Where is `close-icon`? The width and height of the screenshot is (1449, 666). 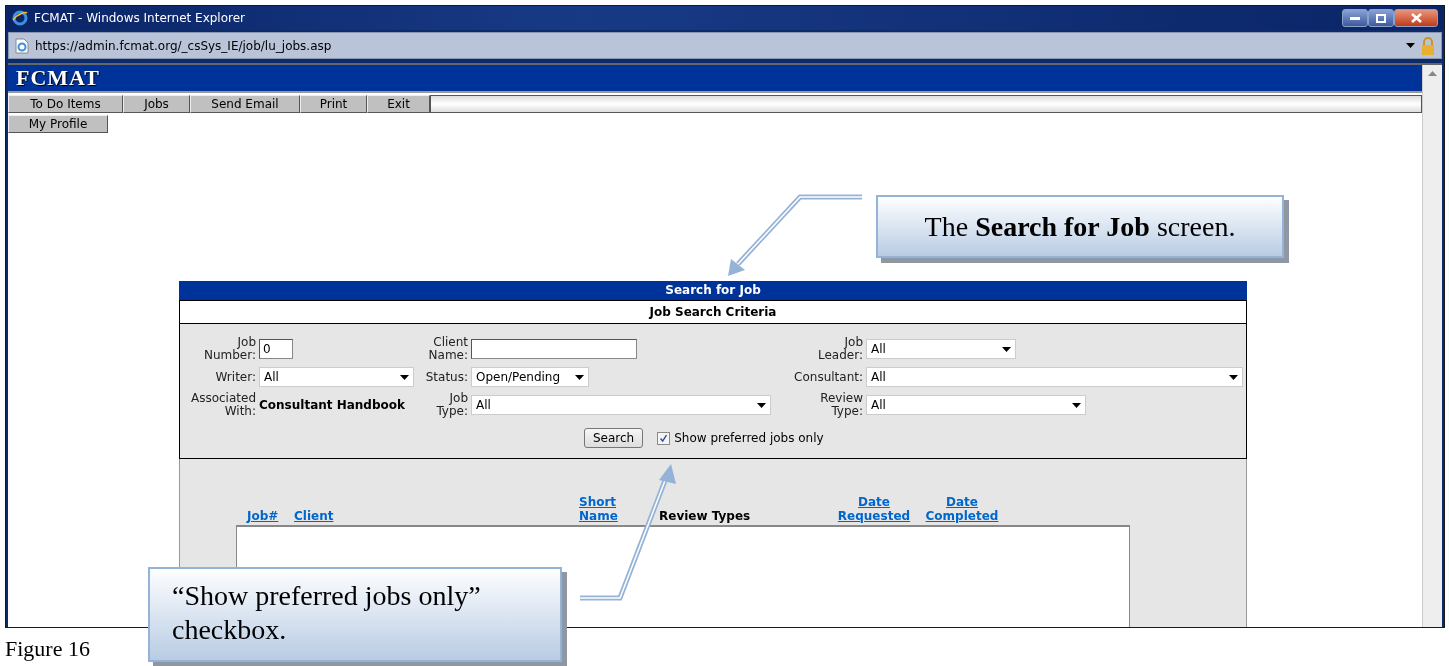
close-icon is located at coordinates (1416, 18).